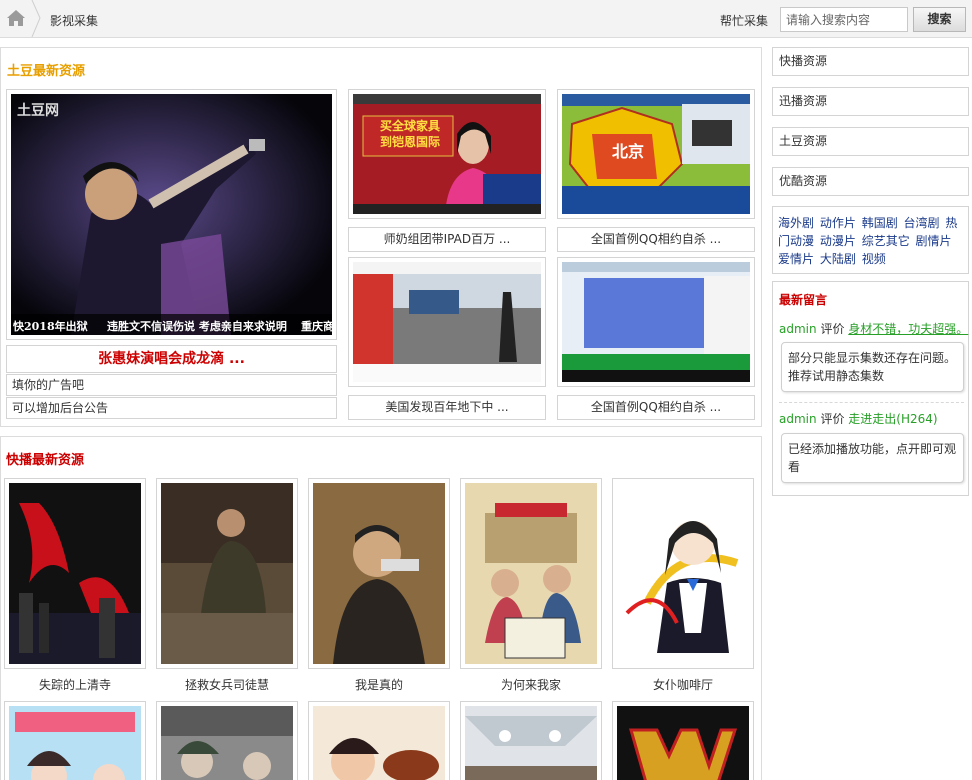 The image size is (972, 780). What do you see at coordinates (886, 241) in the screenshot?
I see `category-tag: 综艺其它` at bounding box center [886, 241].